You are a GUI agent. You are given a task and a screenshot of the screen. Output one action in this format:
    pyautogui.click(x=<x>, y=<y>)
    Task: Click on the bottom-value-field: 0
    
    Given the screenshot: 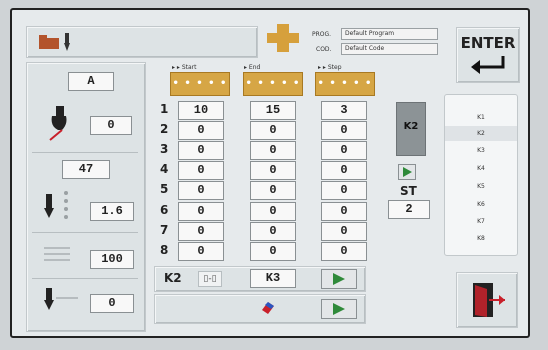 What is the action you would take?
    pyautogui.click(x=112, y=303)
    